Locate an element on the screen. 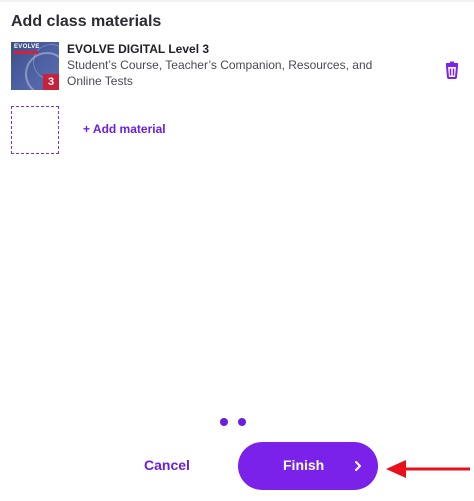 Image resolution: width=474 pixels, height=501 pixels. cover-level-badge: 3 is located at coordinates (51, 82).